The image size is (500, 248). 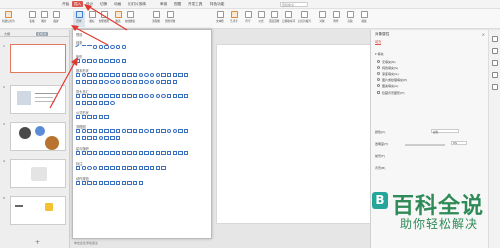 I want to click on plus-sign-icon, so click(x=78, y=117).